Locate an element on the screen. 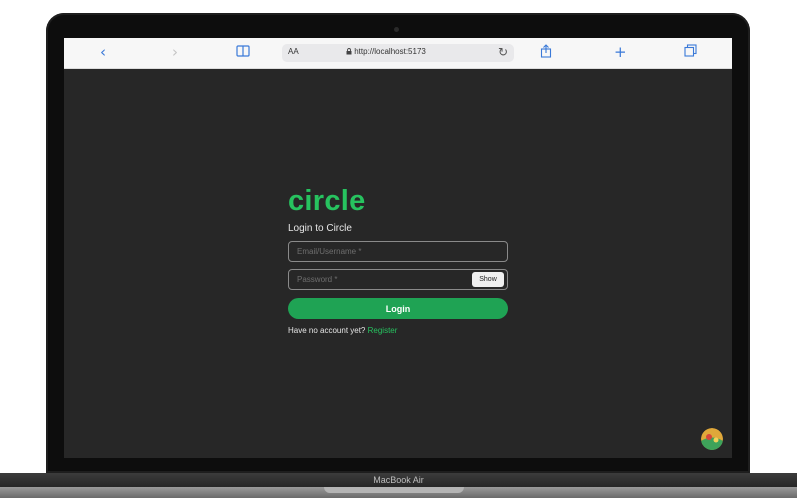 This screenshot has width=797, height=498. book-icon is located at coordinates (243, 52).